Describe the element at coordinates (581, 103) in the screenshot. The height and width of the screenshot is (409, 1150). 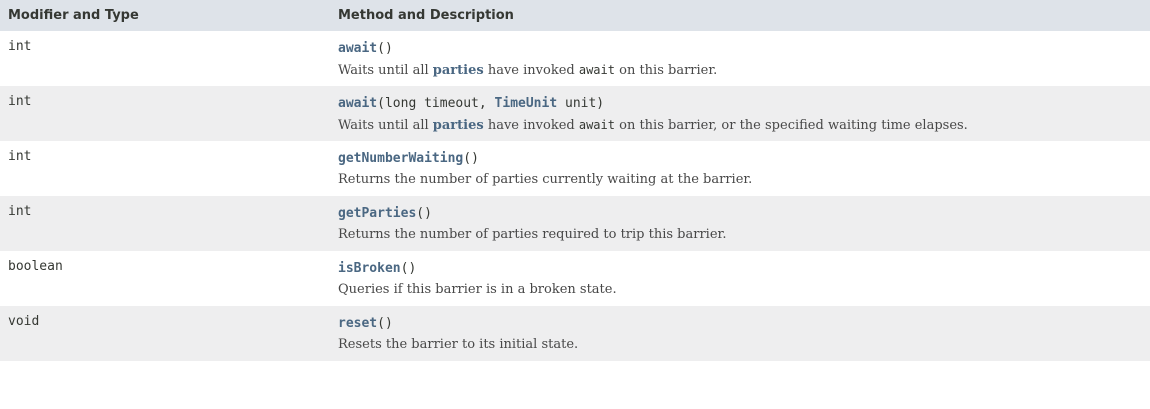
I see `method-params-close: unit)` at that location.